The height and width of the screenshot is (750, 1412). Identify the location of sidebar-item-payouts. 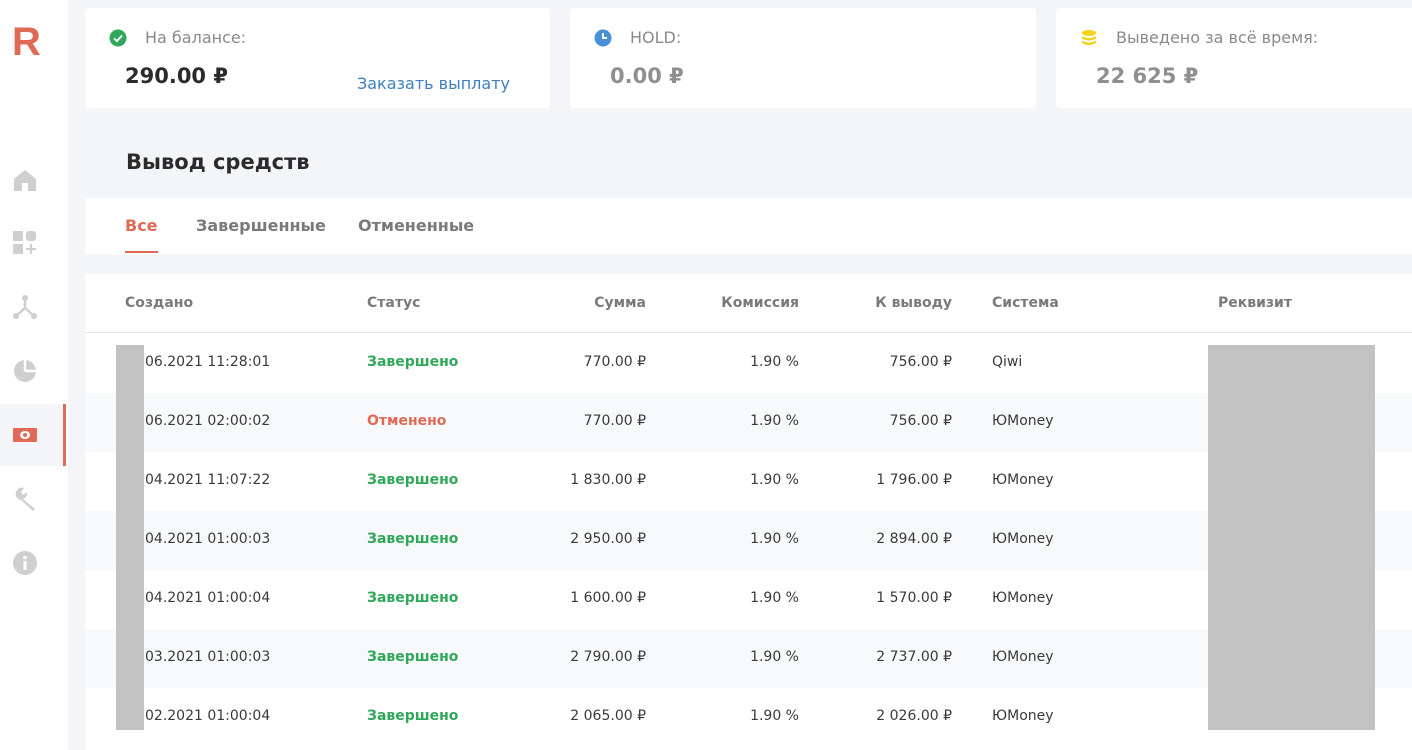
(33, 435).